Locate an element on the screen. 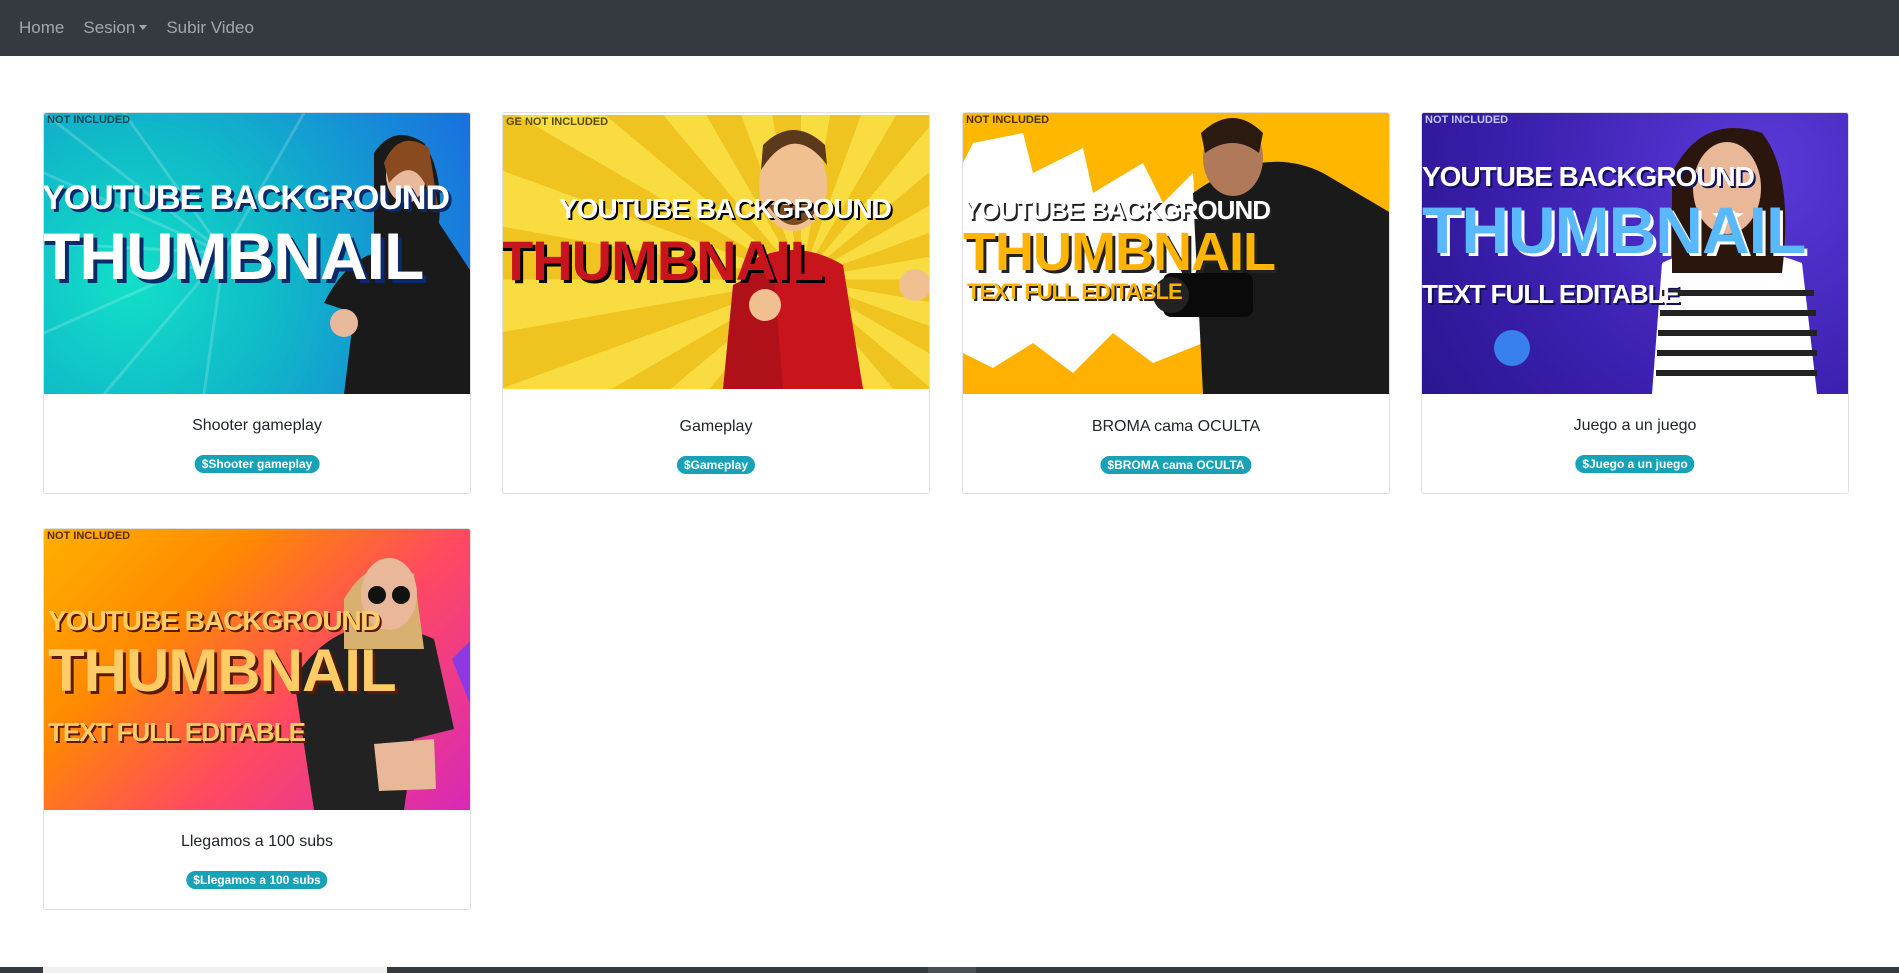 The image size is (1899, 973). card-title: Gameplay is located at coordinates (716, 426).